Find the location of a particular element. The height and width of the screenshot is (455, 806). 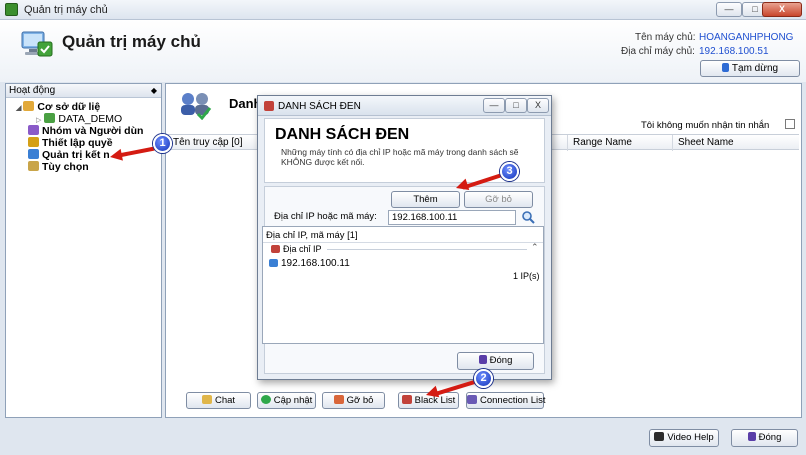

connection-list-button-label: Connection List is located at coordinates (513, 400).